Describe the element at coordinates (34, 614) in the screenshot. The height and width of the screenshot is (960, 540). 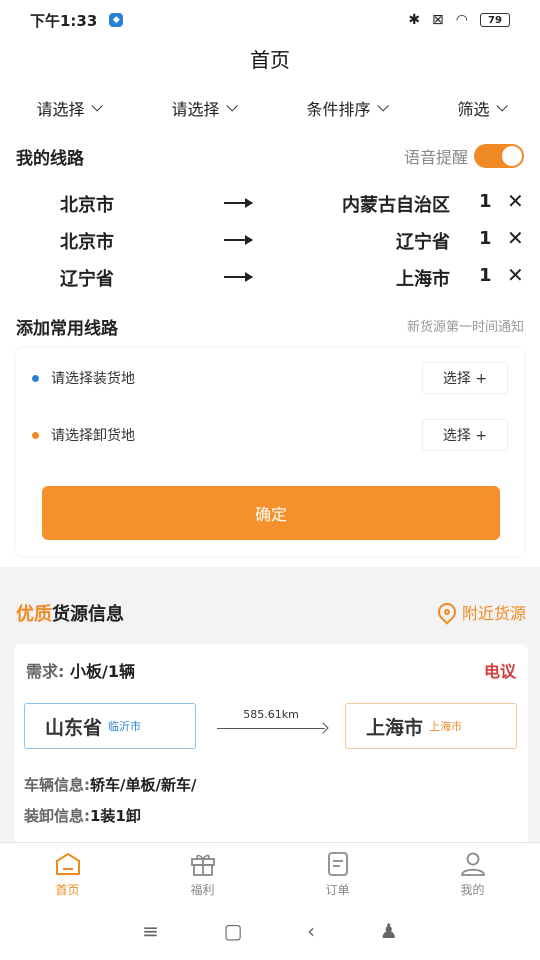
I see `title-highlight: 优质` at that location.